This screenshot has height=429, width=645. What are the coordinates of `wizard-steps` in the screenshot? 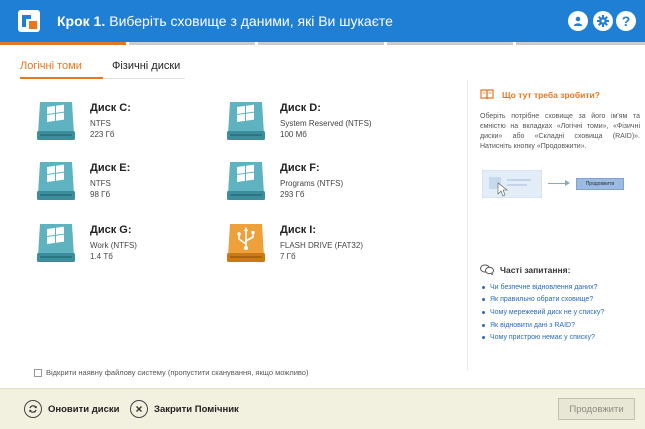 It's located at (322, 44).